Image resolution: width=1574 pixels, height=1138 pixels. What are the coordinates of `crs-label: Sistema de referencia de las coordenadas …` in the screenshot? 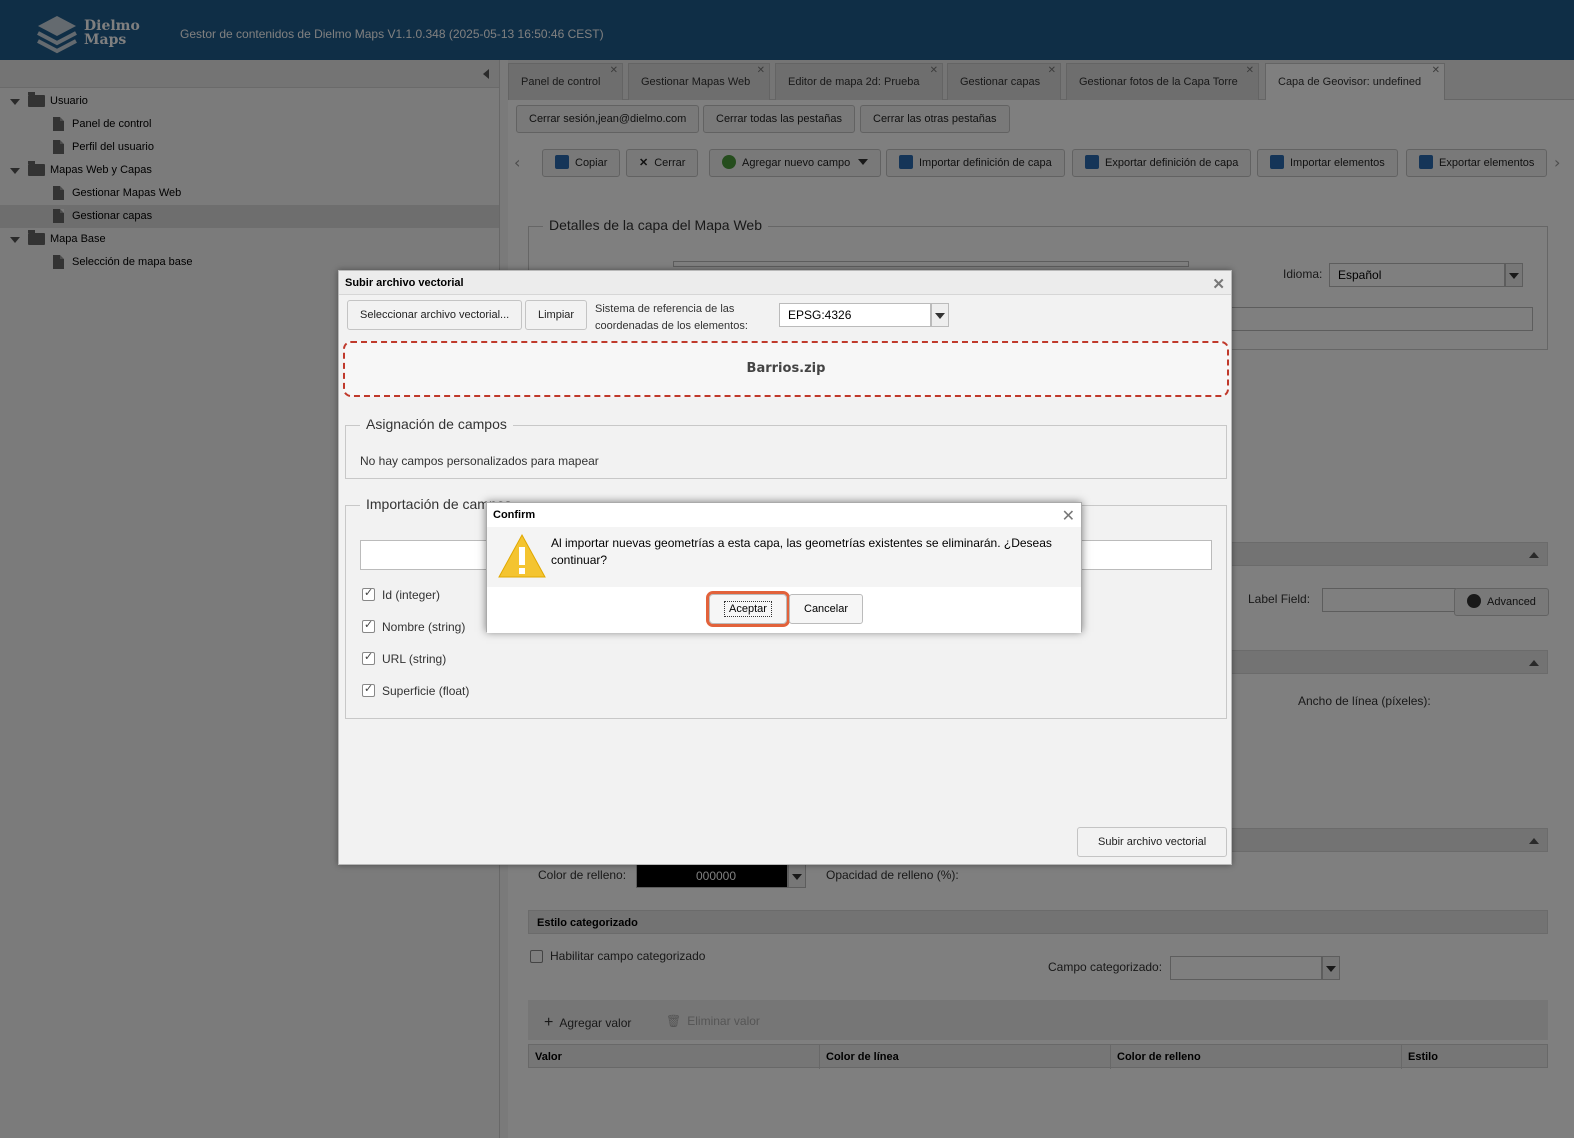 It's located at (671, 318).